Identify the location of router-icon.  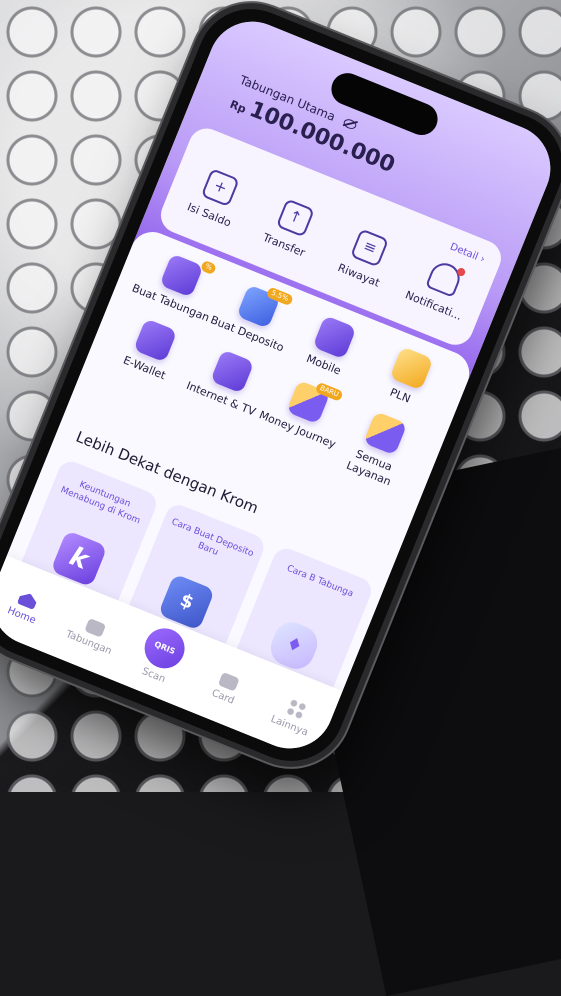
(232, 371).